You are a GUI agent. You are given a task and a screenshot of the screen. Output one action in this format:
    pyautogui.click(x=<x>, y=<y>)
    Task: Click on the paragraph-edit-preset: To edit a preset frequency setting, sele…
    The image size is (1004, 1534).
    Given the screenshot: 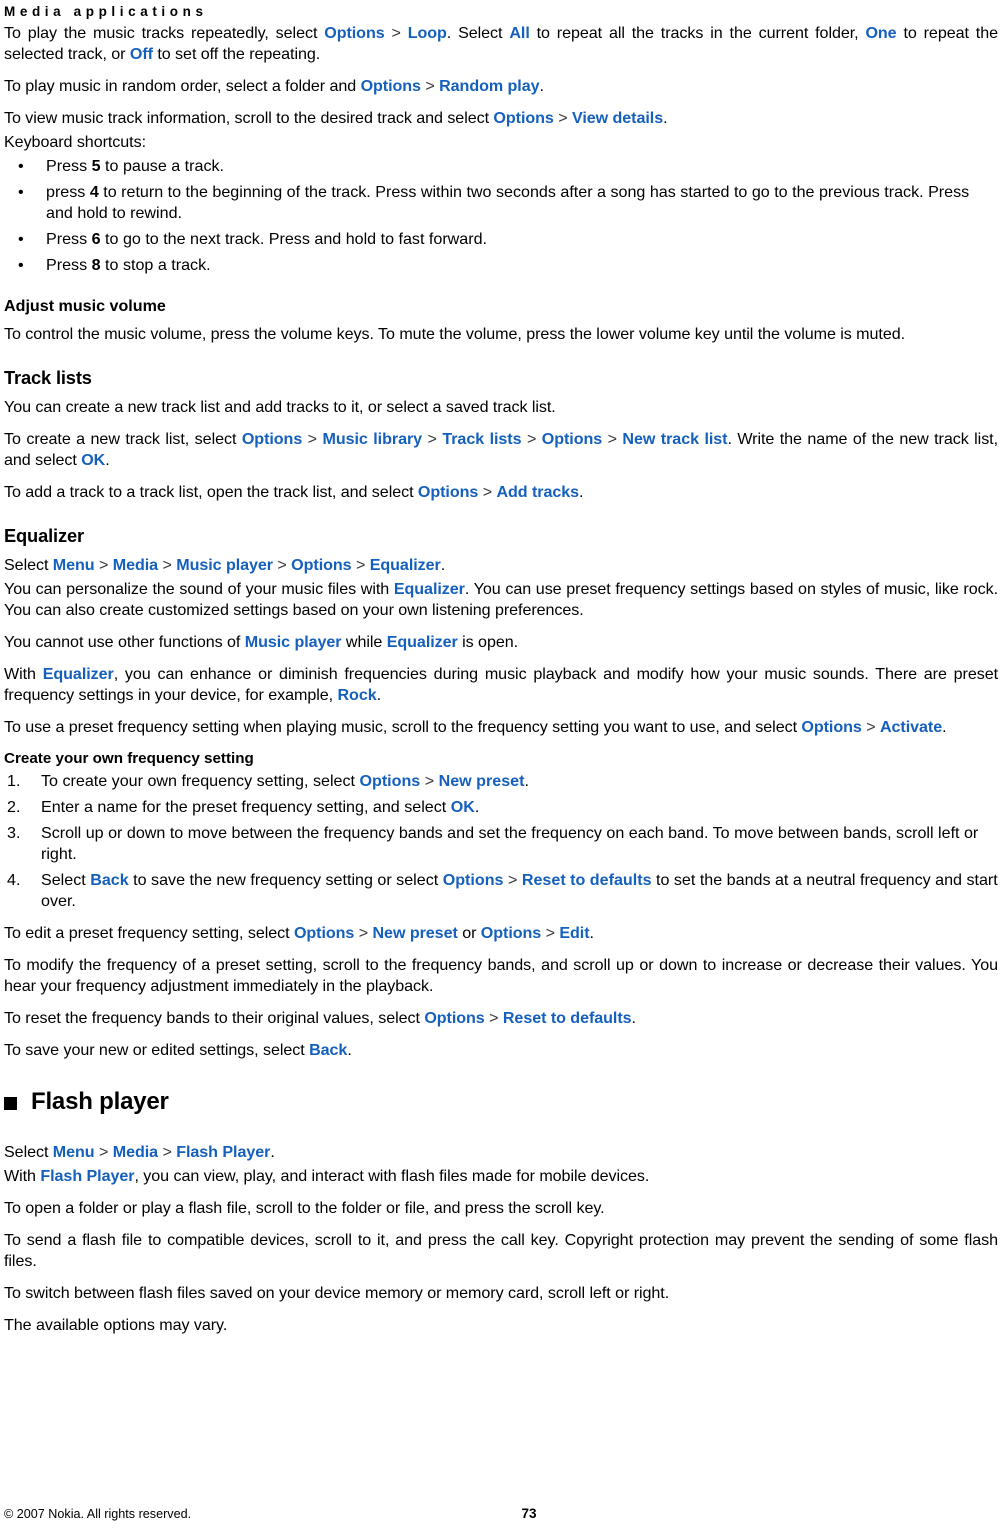 What is the action you would take?
    pyautogui.click(x=501, y=933)
    